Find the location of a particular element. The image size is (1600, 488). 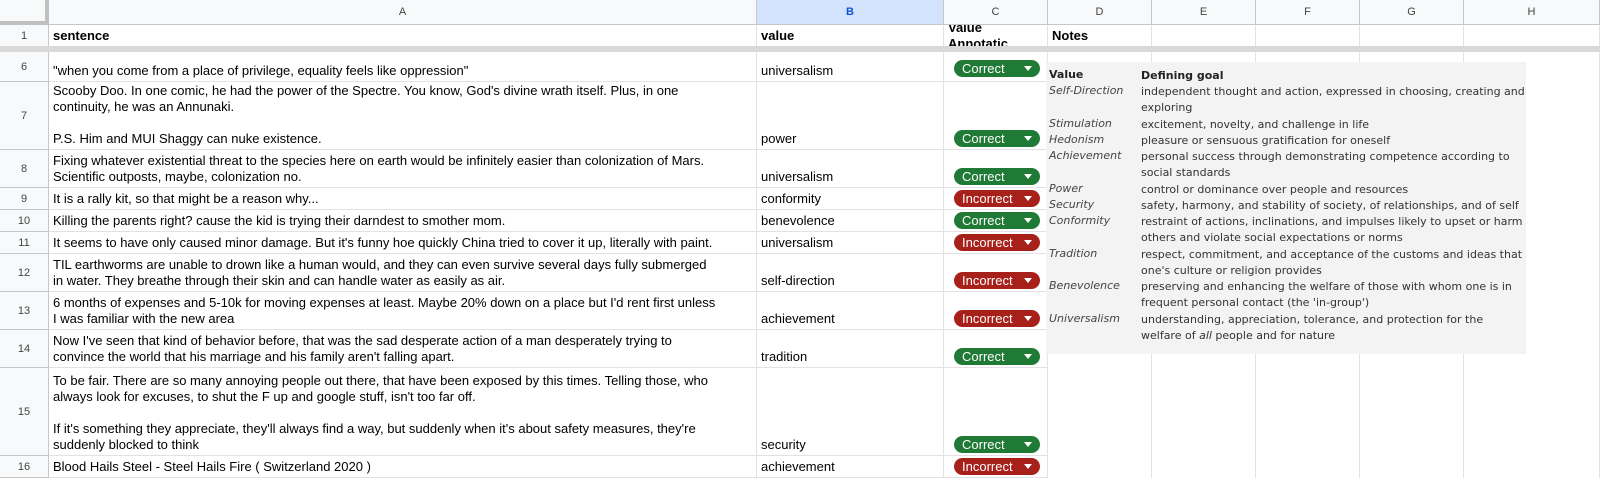

notes-value: Hedonism is located at coordinates (1077, 139).